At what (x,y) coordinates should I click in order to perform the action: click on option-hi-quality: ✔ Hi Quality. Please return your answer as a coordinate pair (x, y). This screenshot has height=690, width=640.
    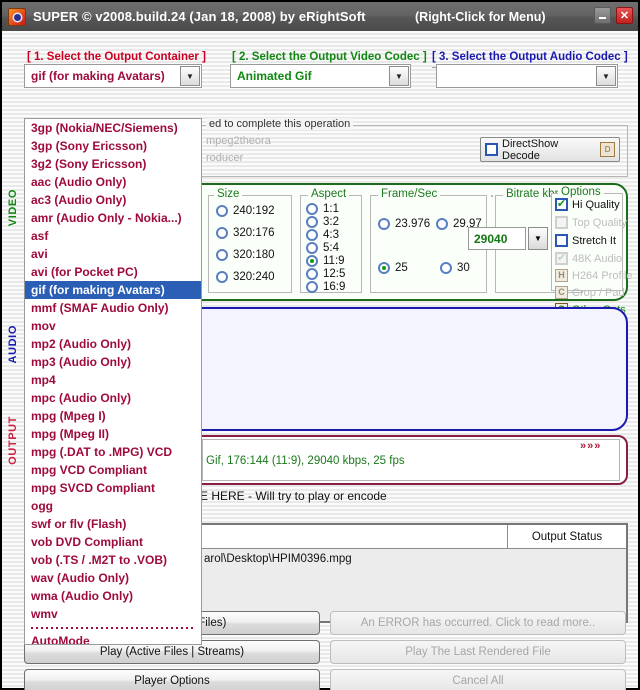
    Looking at the image, I should click on (587, 204).